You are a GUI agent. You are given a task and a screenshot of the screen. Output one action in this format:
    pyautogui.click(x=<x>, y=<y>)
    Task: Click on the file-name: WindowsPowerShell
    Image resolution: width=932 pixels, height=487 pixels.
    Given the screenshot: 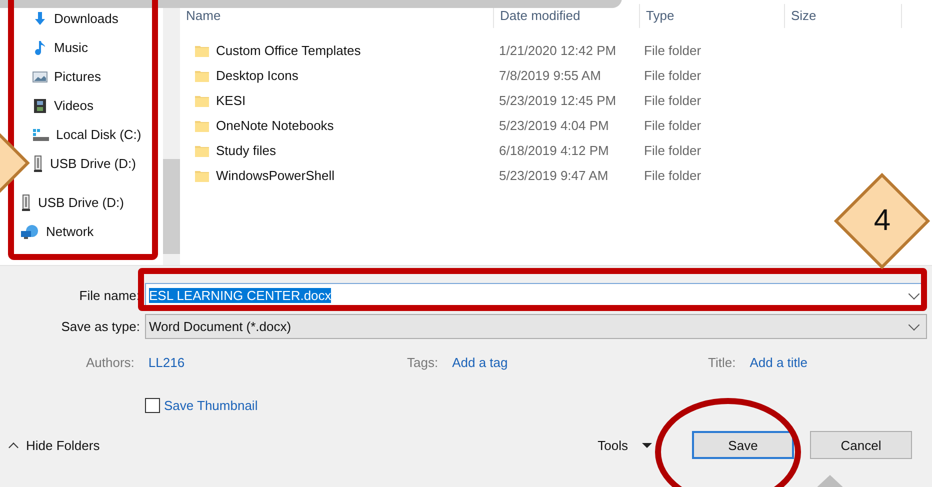 What is the action you would take?
    pyautogui.click(x=275, y=175)
    